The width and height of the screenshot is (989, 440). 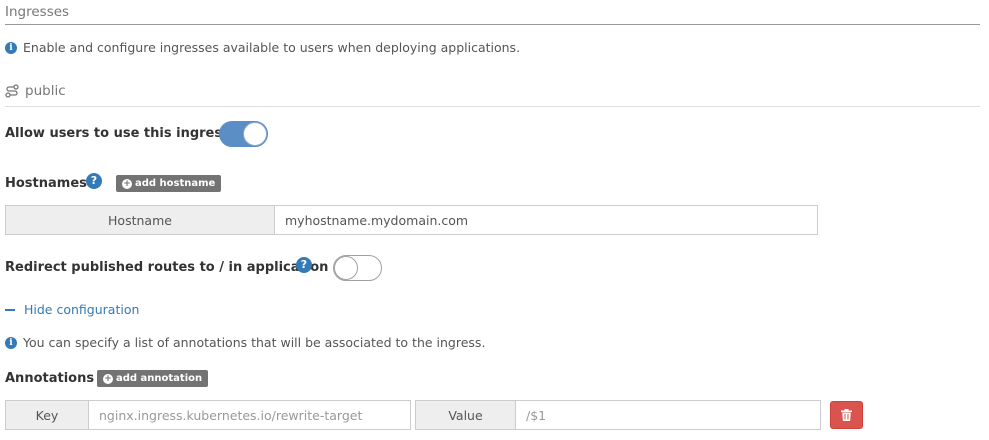 I want to click on allow-ingress-label: Allow users to use this ingress, so click(x=117, y=133).